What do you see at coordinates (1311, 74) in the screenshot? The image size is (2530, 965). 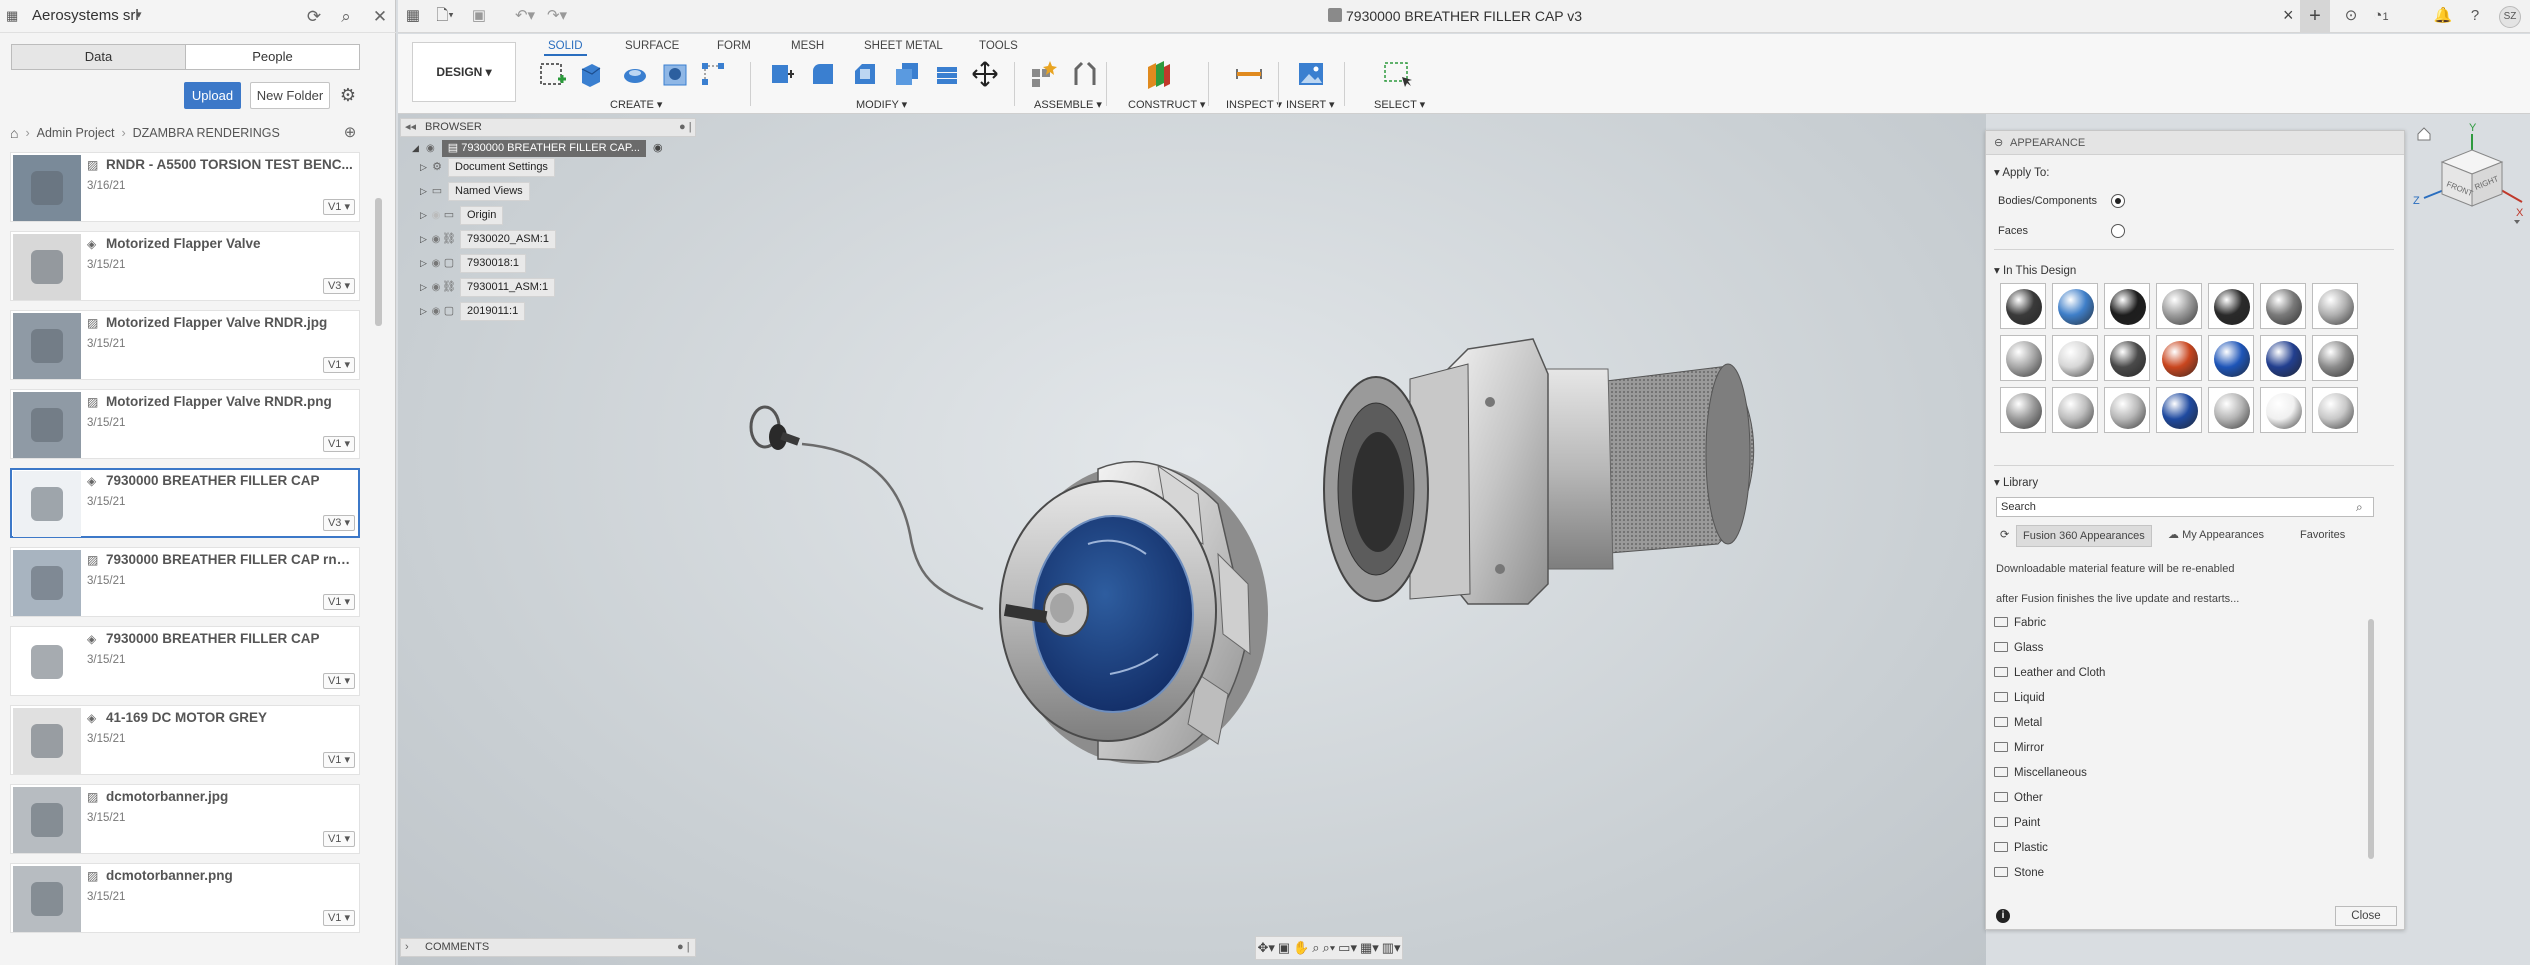 I see `insert-image-icon` at bounding box center [1311, 74].